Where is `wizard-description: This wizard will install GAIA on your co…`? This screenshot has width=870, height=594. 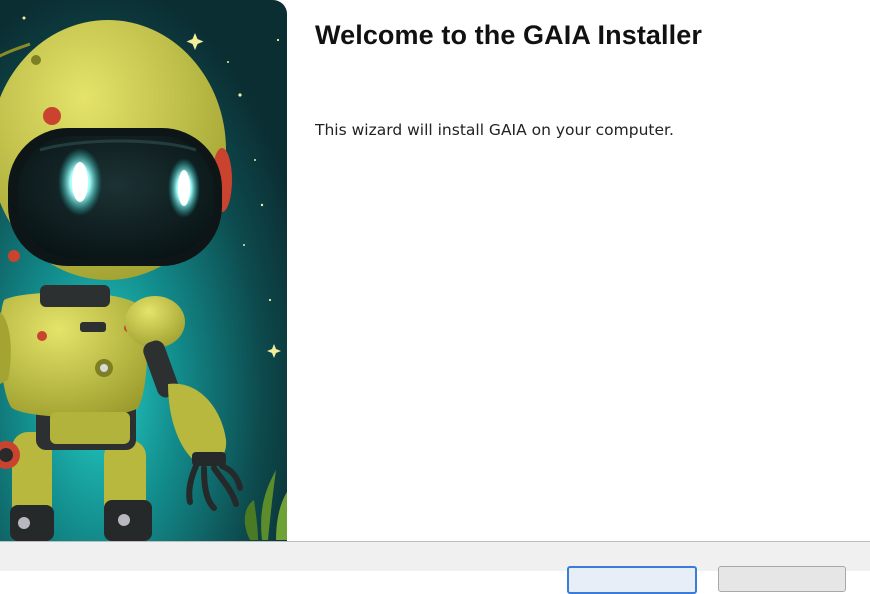
wizard-description: This wizard will install GAIA on your co… is located at coordinates (494, 130).